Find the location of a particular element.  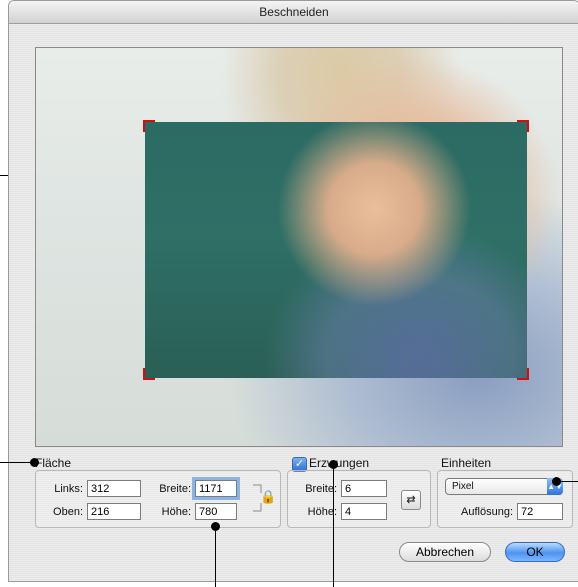

callout-line-erzwungen is located at coordinates (333, 525).